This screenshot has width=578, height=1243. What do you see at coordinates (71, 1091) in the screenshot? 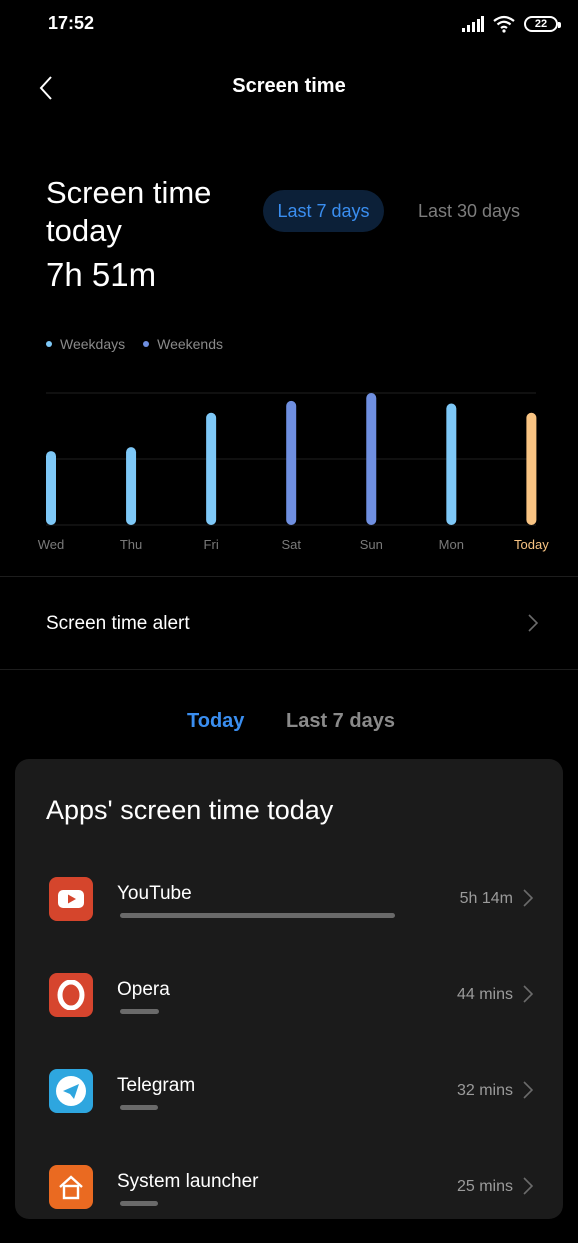
I see `telegram-icon` at bounding box center [71, 1091].